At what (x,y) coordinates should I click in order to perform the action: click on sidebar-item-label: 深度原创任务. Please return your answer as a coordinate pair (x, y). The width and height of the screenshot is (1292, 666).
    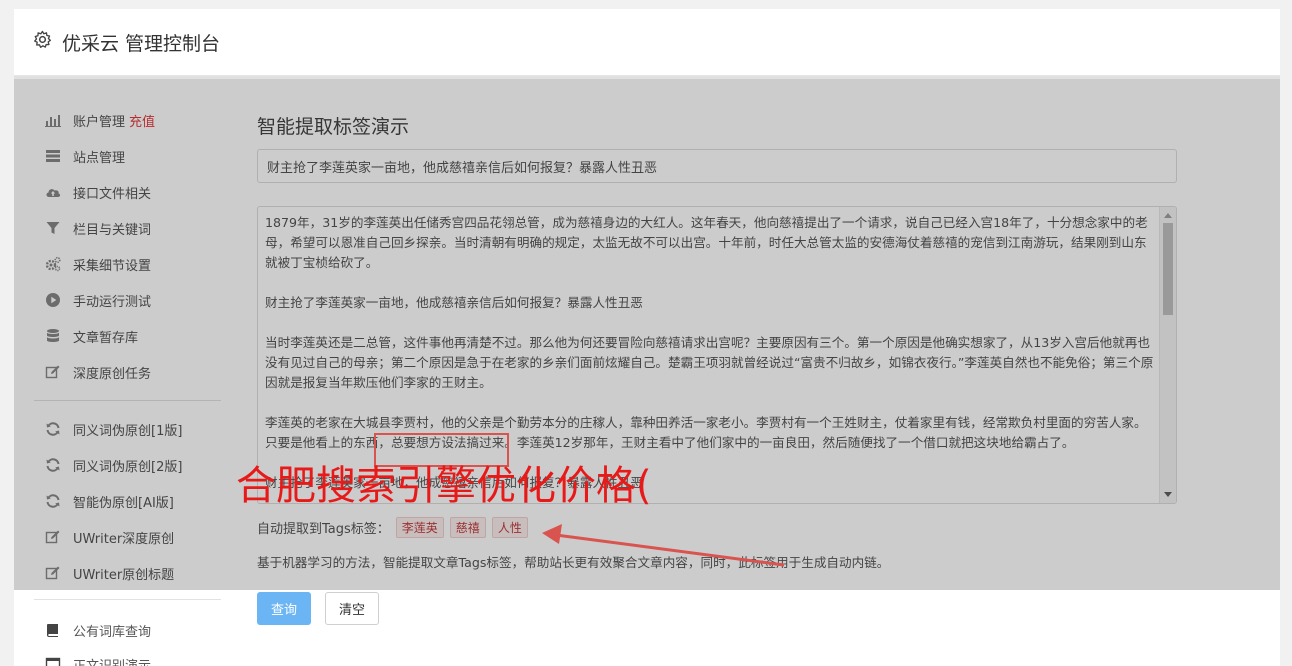
    Looking at the image, I should click on (112, 374).